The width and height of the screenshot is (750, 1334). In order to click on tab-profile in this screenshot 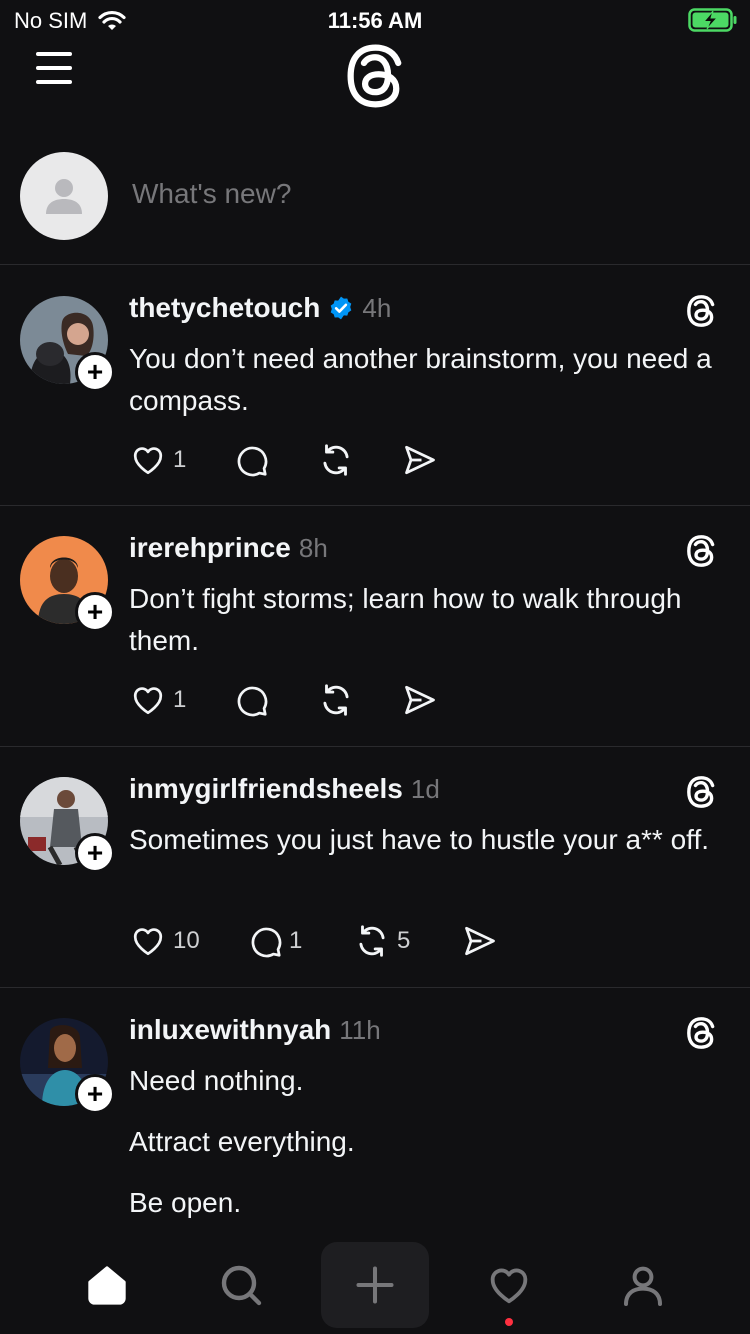, I will do `click(643, 1285)`.